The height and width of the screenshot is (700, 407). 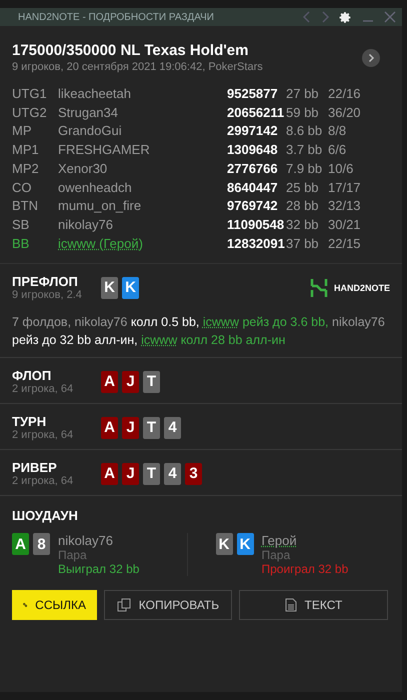 What do you see at coordinates (256, 113) in the screenshot?
I see `stack-amount: 20656211` at bounding box center [256, 113].